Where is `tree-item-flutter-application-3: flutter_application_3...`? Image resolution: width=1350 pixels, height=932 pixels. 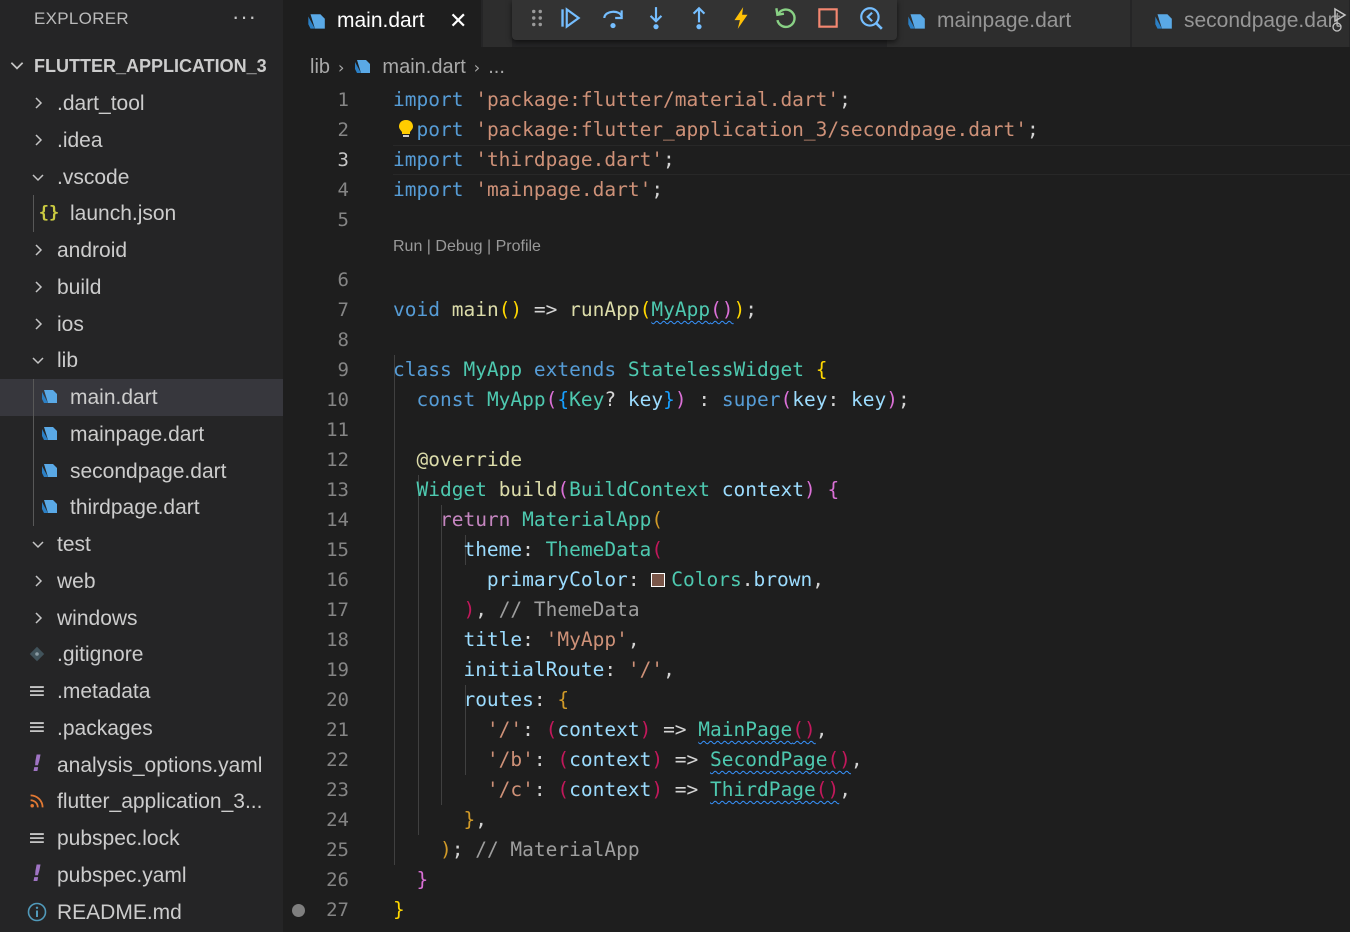 tree-item-flutter-application-3: flutter_application_3... is located at coordinates (141, 801).